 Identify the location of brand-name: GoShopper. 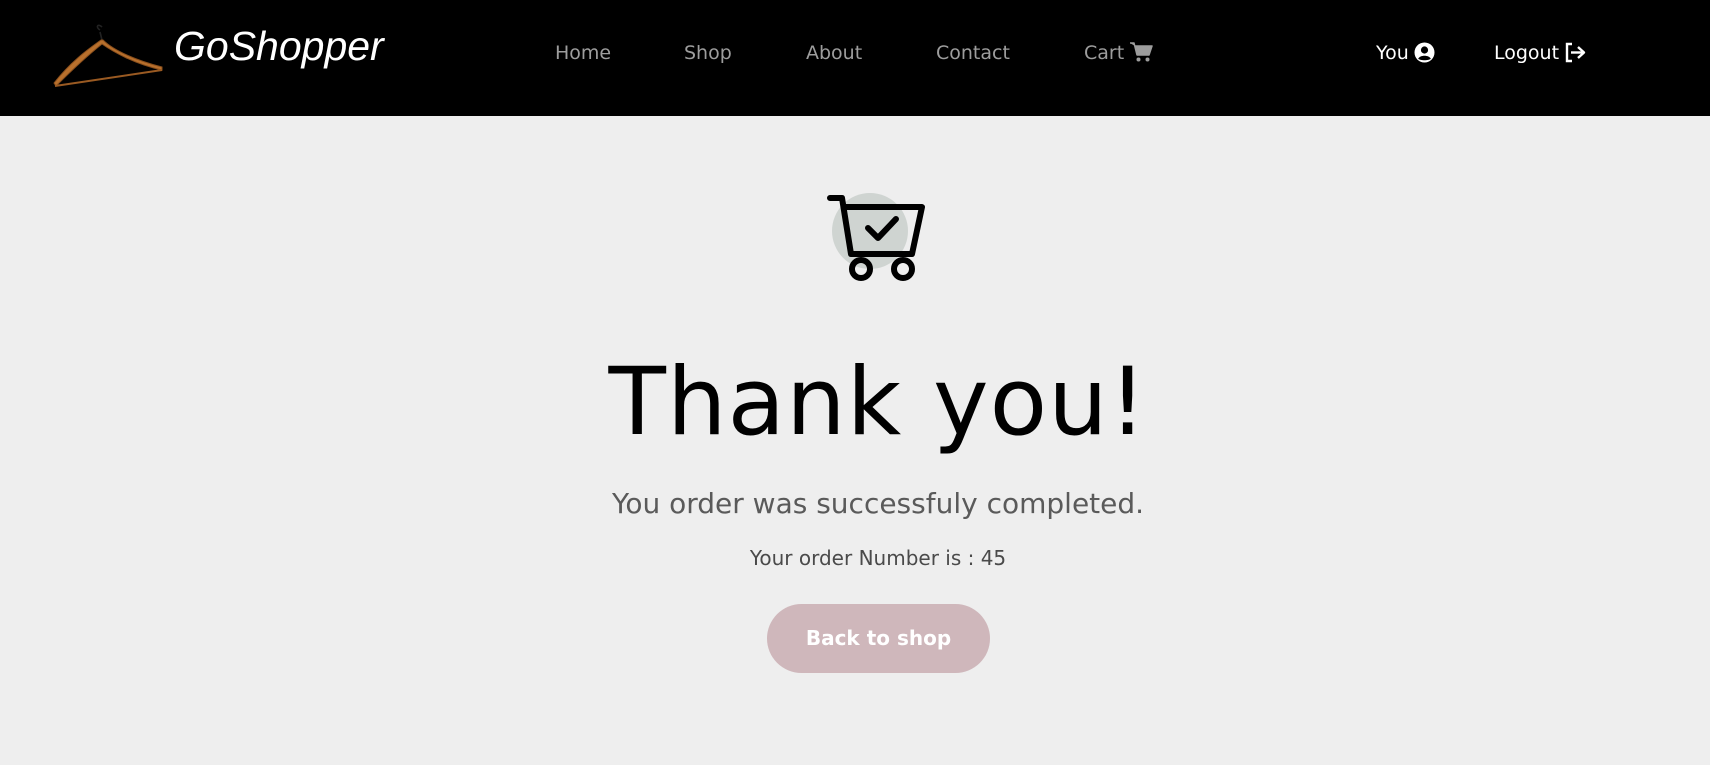
(279, 45).